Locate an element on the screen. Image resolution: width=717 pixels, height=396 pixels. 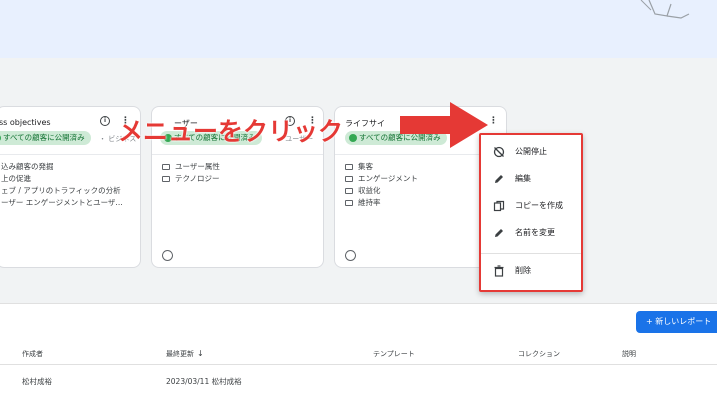
unpublish-icon is located at coordinates (499, 152).